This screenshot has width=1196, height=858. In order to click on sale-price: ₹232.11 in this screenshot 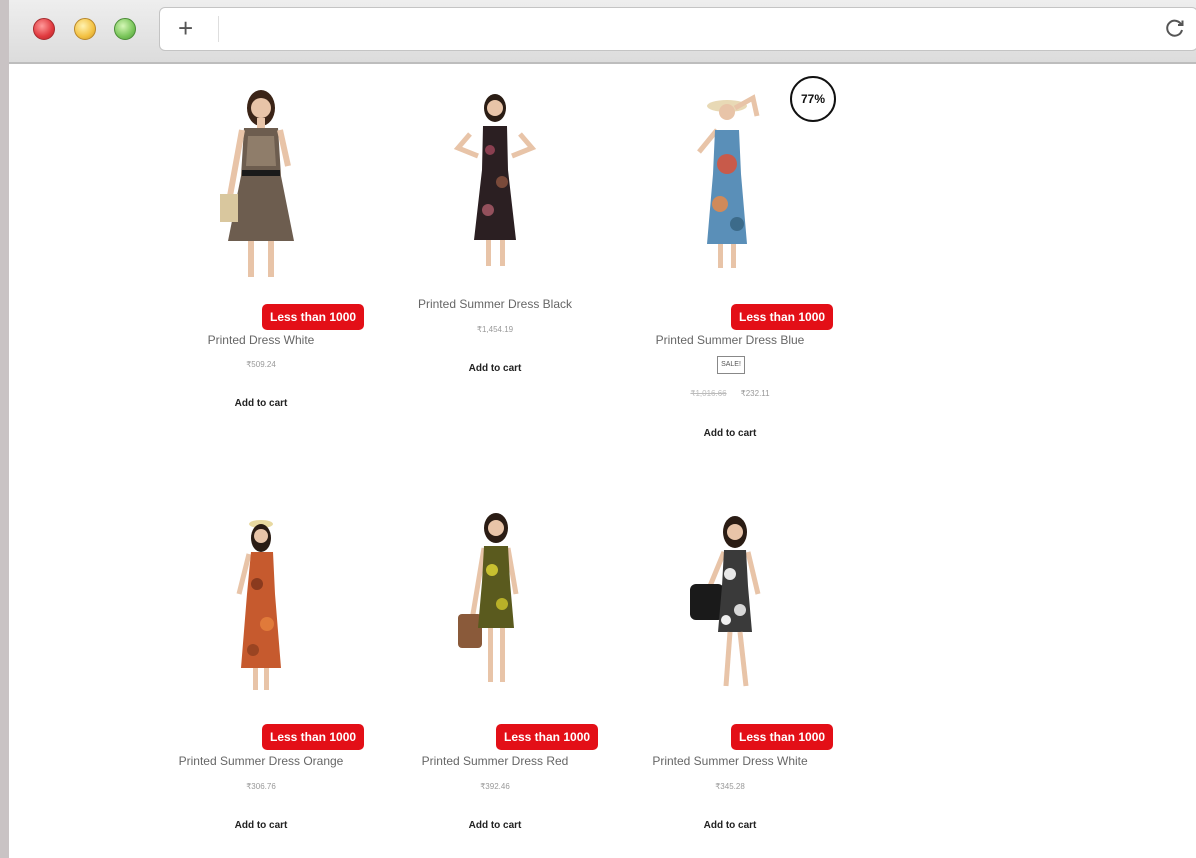, I will do `click(755, 393)`.